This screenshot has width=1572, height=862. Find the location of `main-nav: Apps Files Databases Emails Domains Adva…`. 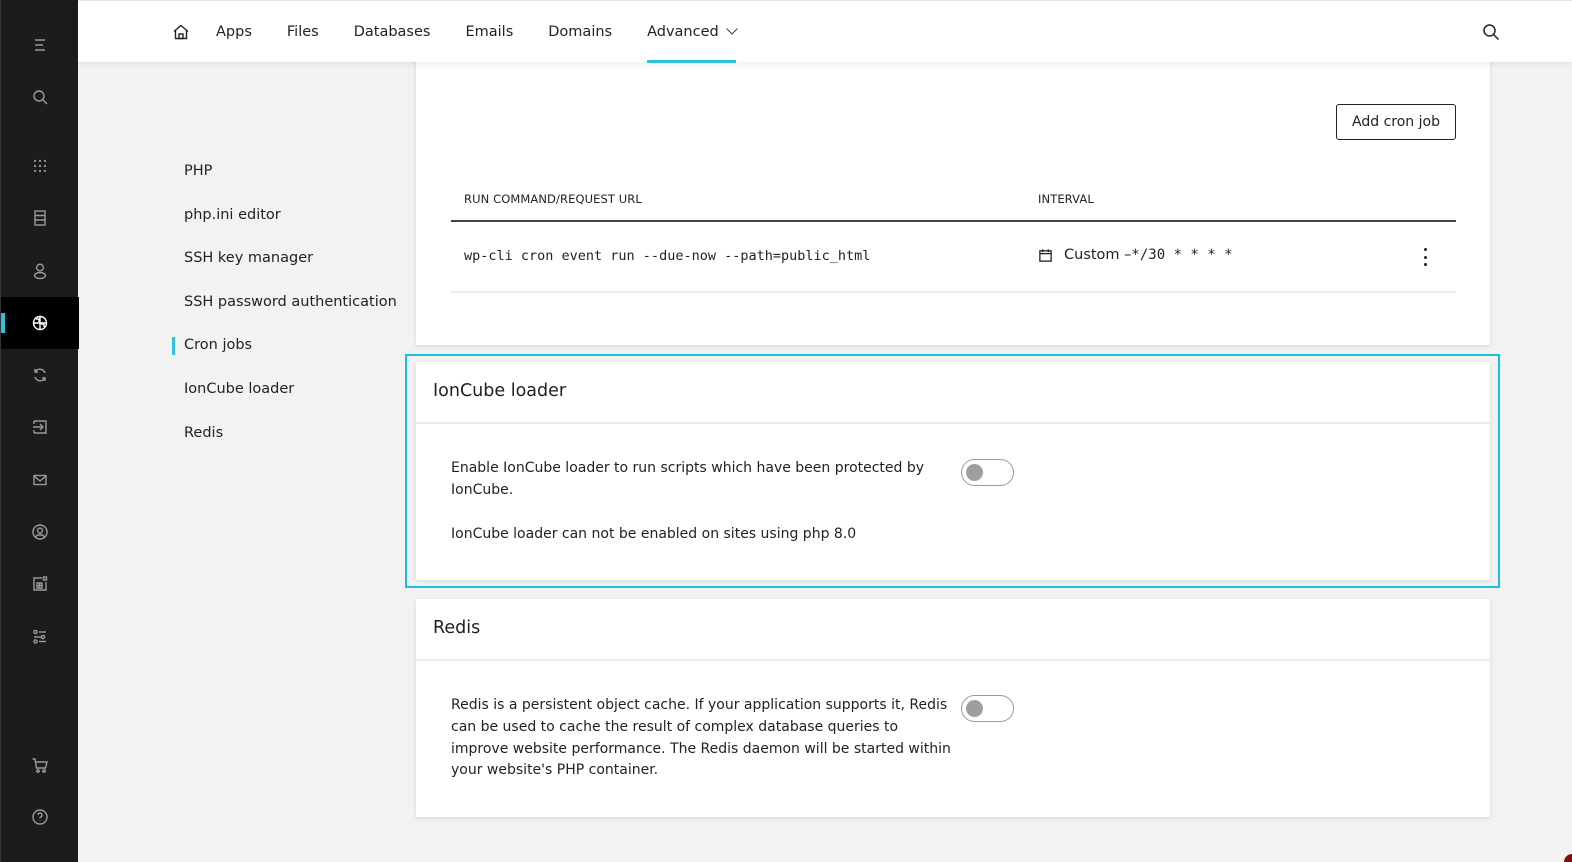

main-nav: Apps Files Databases Emails Domains Adva… is located at coordinates (471, 32).